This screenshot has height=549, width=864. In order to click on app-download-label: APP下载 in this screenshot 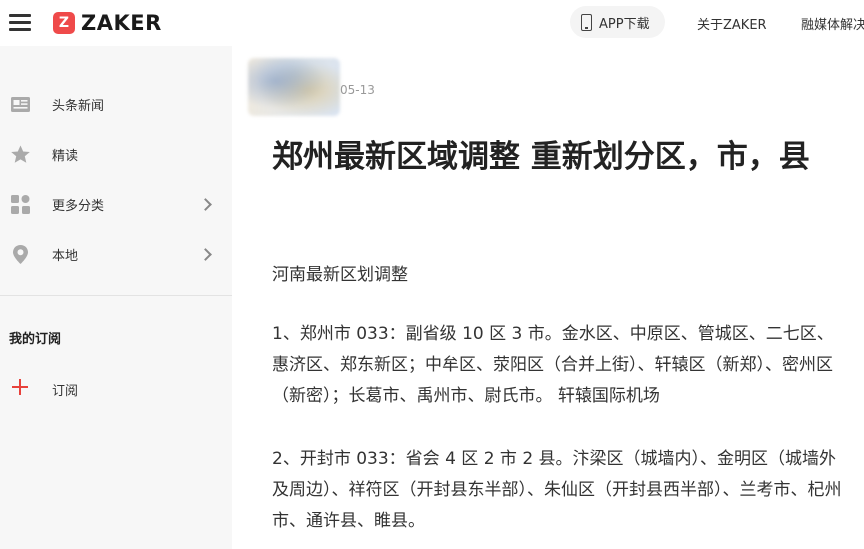, I will do `click(624, 24)`.